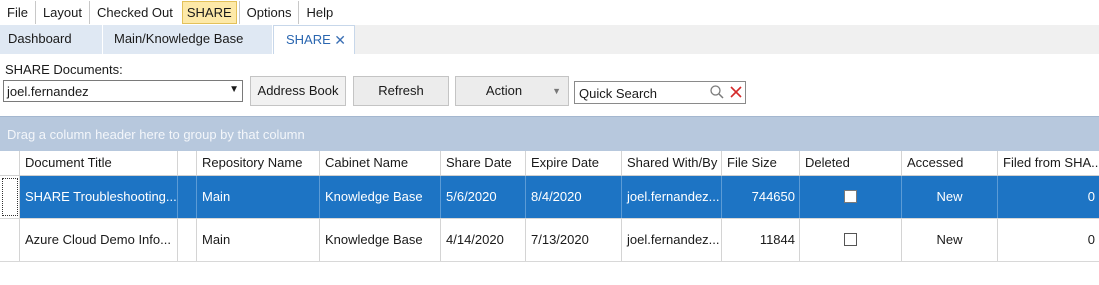 The width and height of the screenshot is (1099, 285). Describe the element at coordinates (401, 91) in the screenshot. I see `refresh-button: Refresh` at that location.